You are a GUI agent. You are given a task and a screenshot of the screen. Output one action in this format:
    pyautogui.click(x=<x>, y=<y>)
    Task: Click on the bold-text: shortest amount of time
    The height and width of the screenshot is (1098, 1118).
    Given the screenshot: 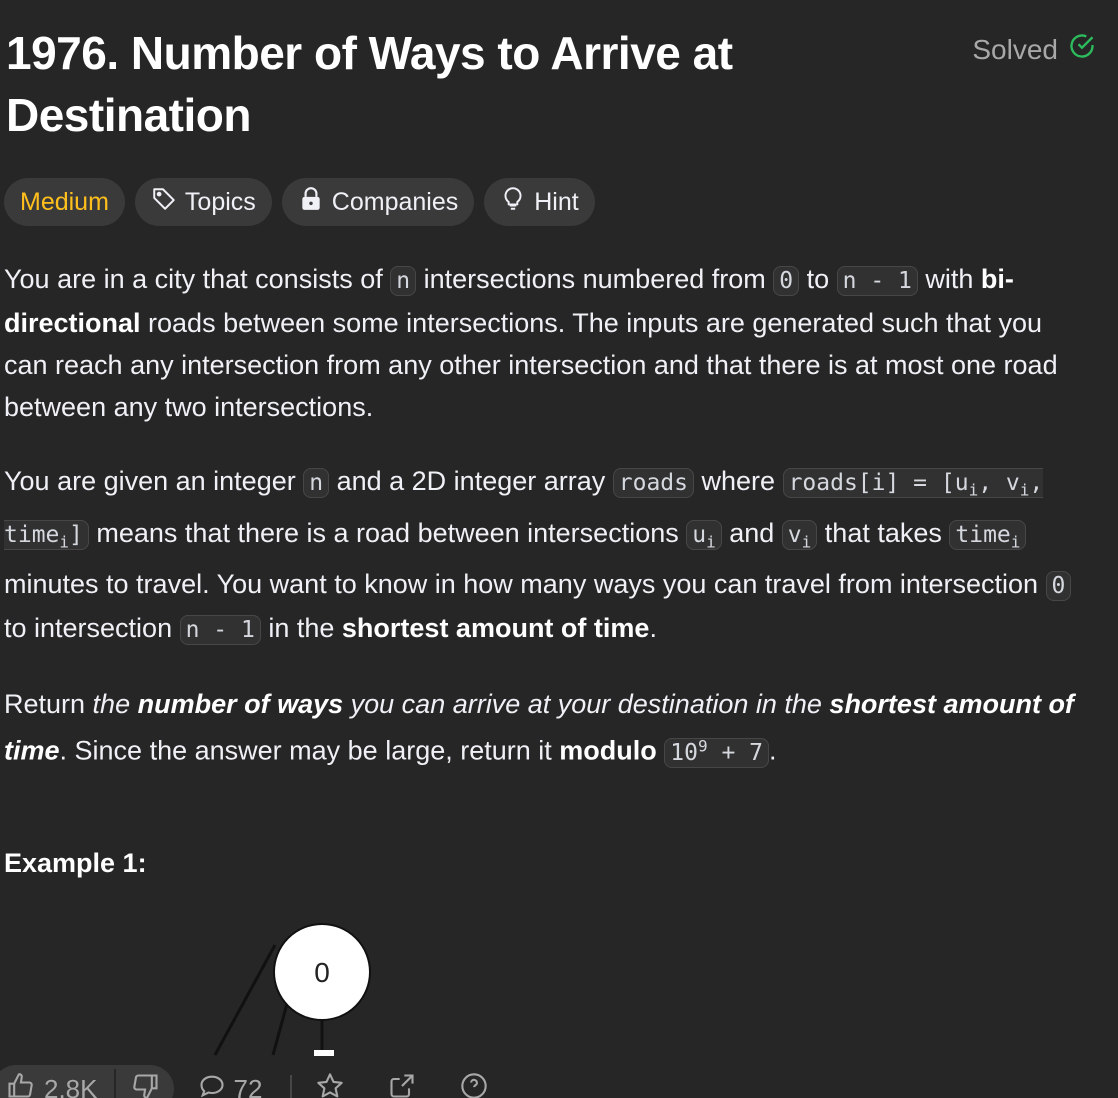 What is the action you would take?
    pyautogui.click(x=495, y=628)
    